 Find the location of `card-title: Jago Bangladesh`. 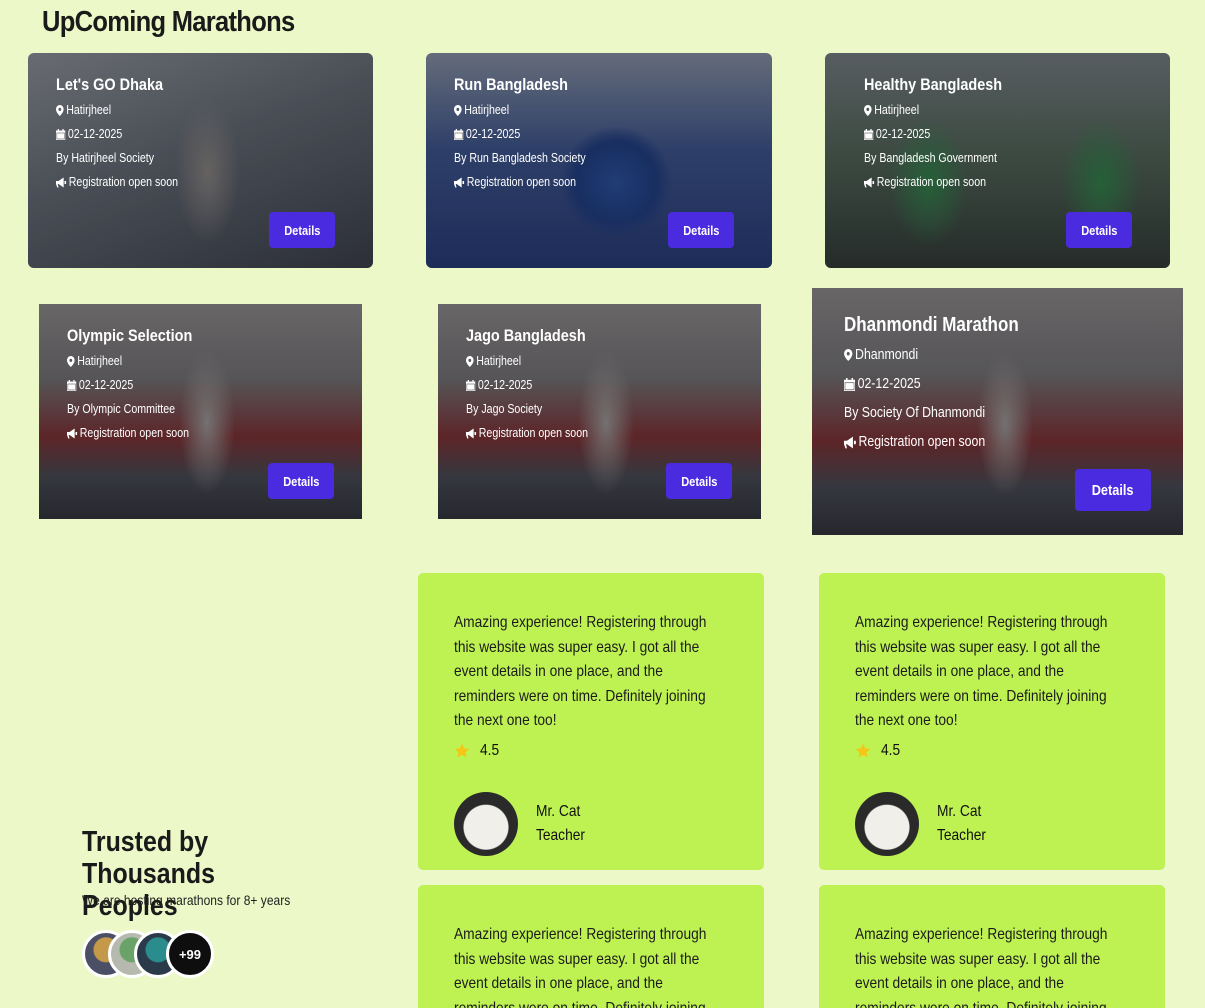

card-title: Jago Bangladesh is located at coordinates (526, 335).